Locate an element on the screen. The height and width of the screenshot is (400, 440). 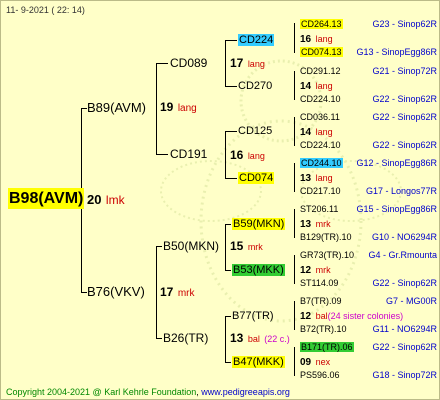
gen2-gen-4: 13 bal (22 c.) is located at coordinates (260, 338).